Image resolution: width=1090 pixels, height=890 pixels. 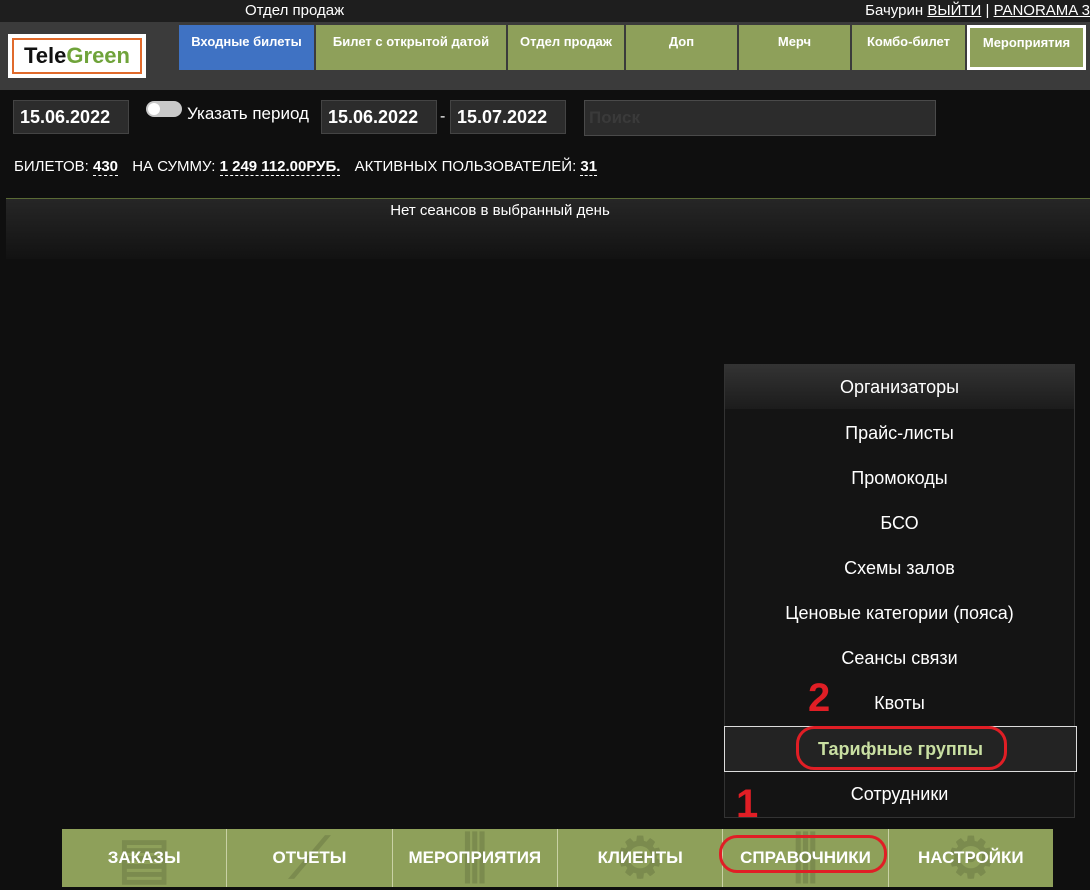 I want to click on nav-events-label: МЕРОПРИЯТИЯ, so click(x=475, y=857).